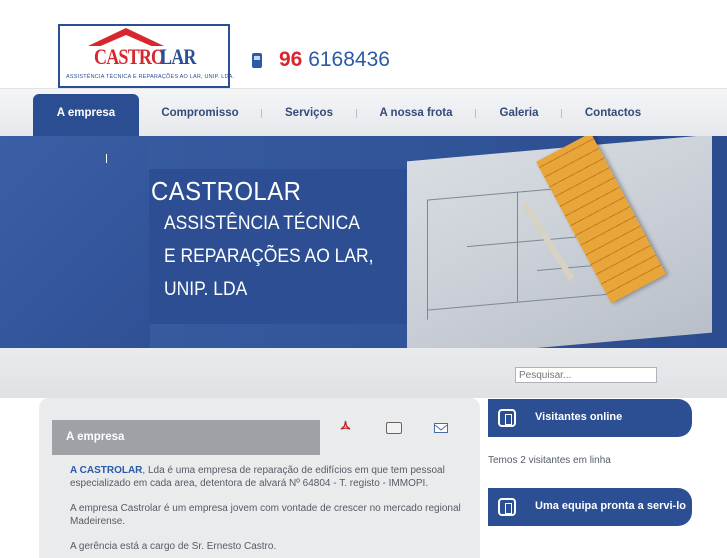 Image resolution: width=727 pixels, height=558 pixels. I want to click on team-ready-header: Uma equipa pronta a servi-lo, so click(590, 507).